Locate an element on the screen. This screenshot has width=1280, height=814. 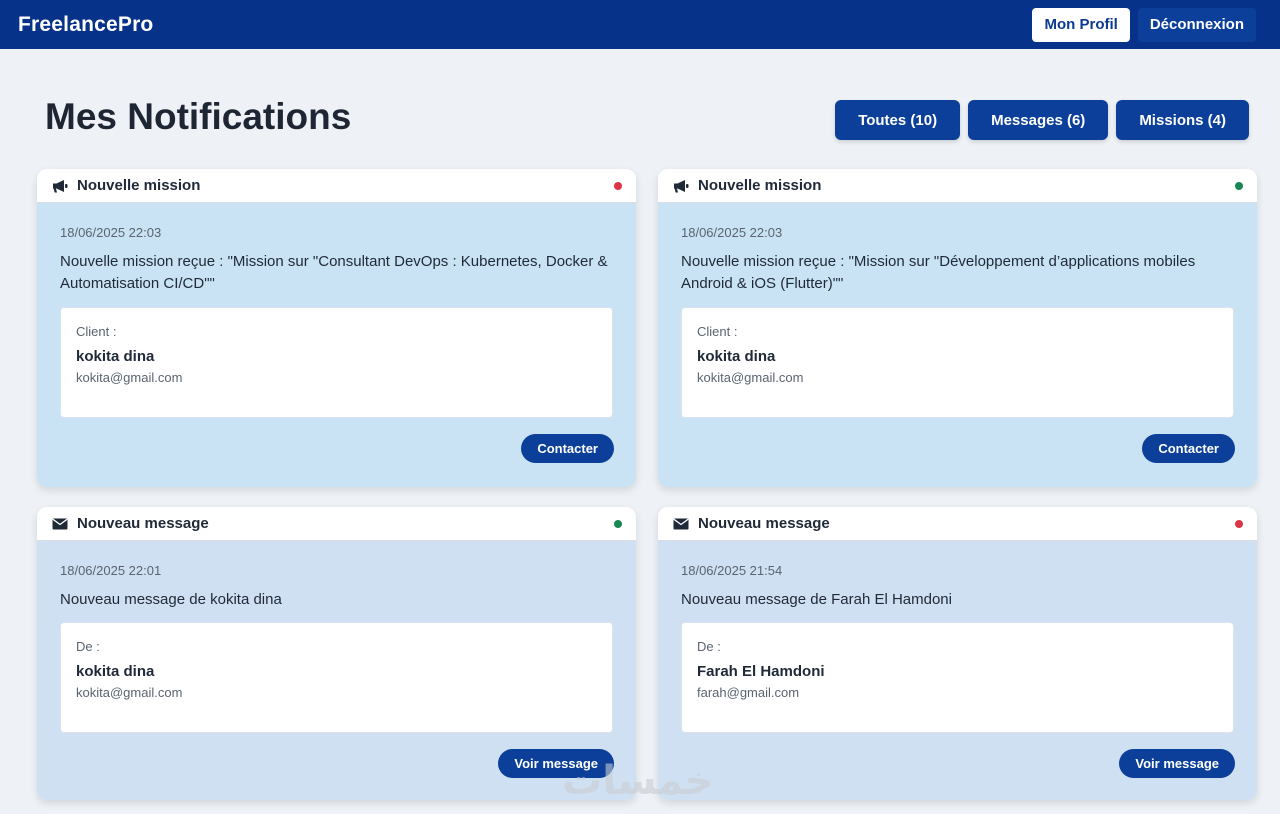
view-message-button: Voir message is located at coordinates (1177, 763).